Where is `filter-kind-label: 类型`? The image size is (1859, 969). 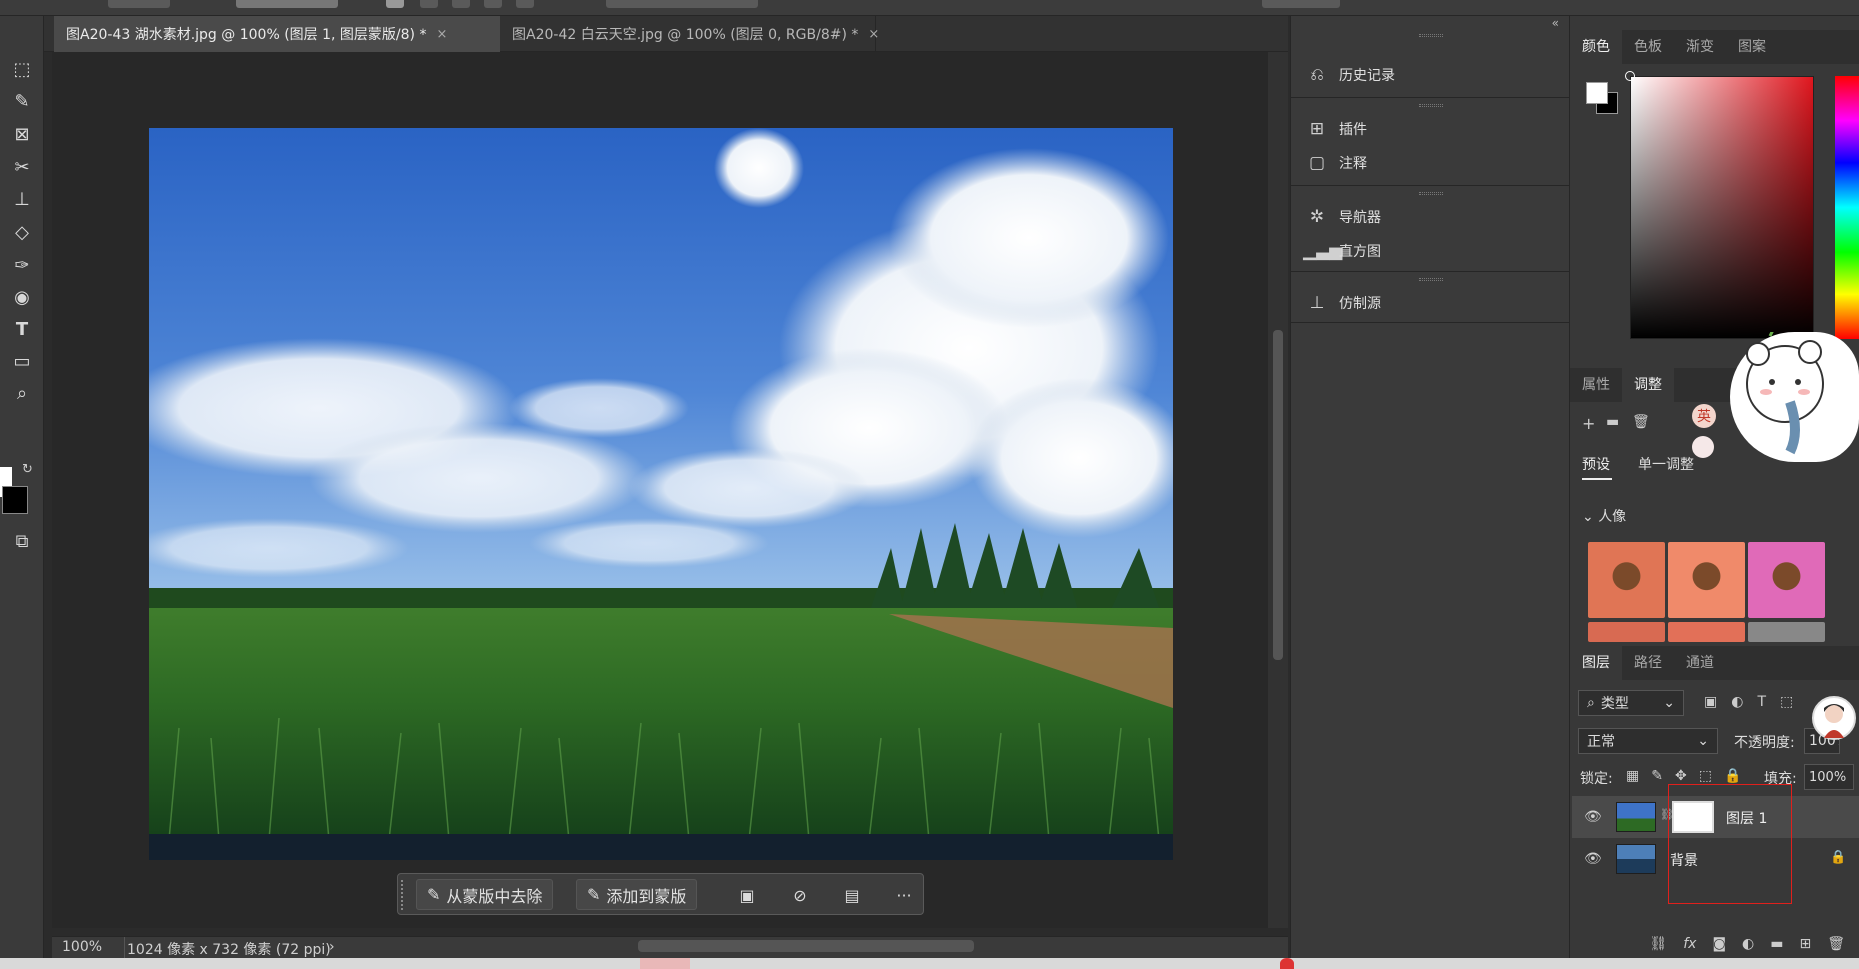
filter-kind-label: 类型 is located at coordinates (1614, 704).